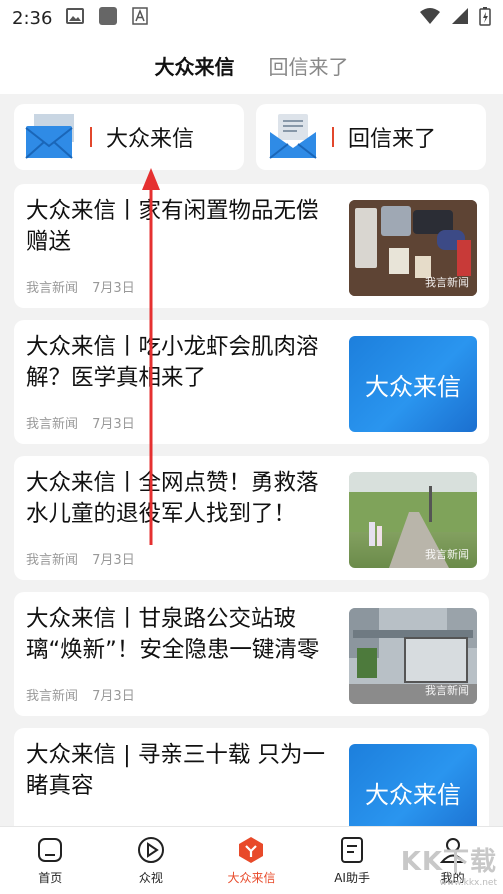 This screenshot has width=503, height=894. I want to click on signal-icon, so click(460, 18).